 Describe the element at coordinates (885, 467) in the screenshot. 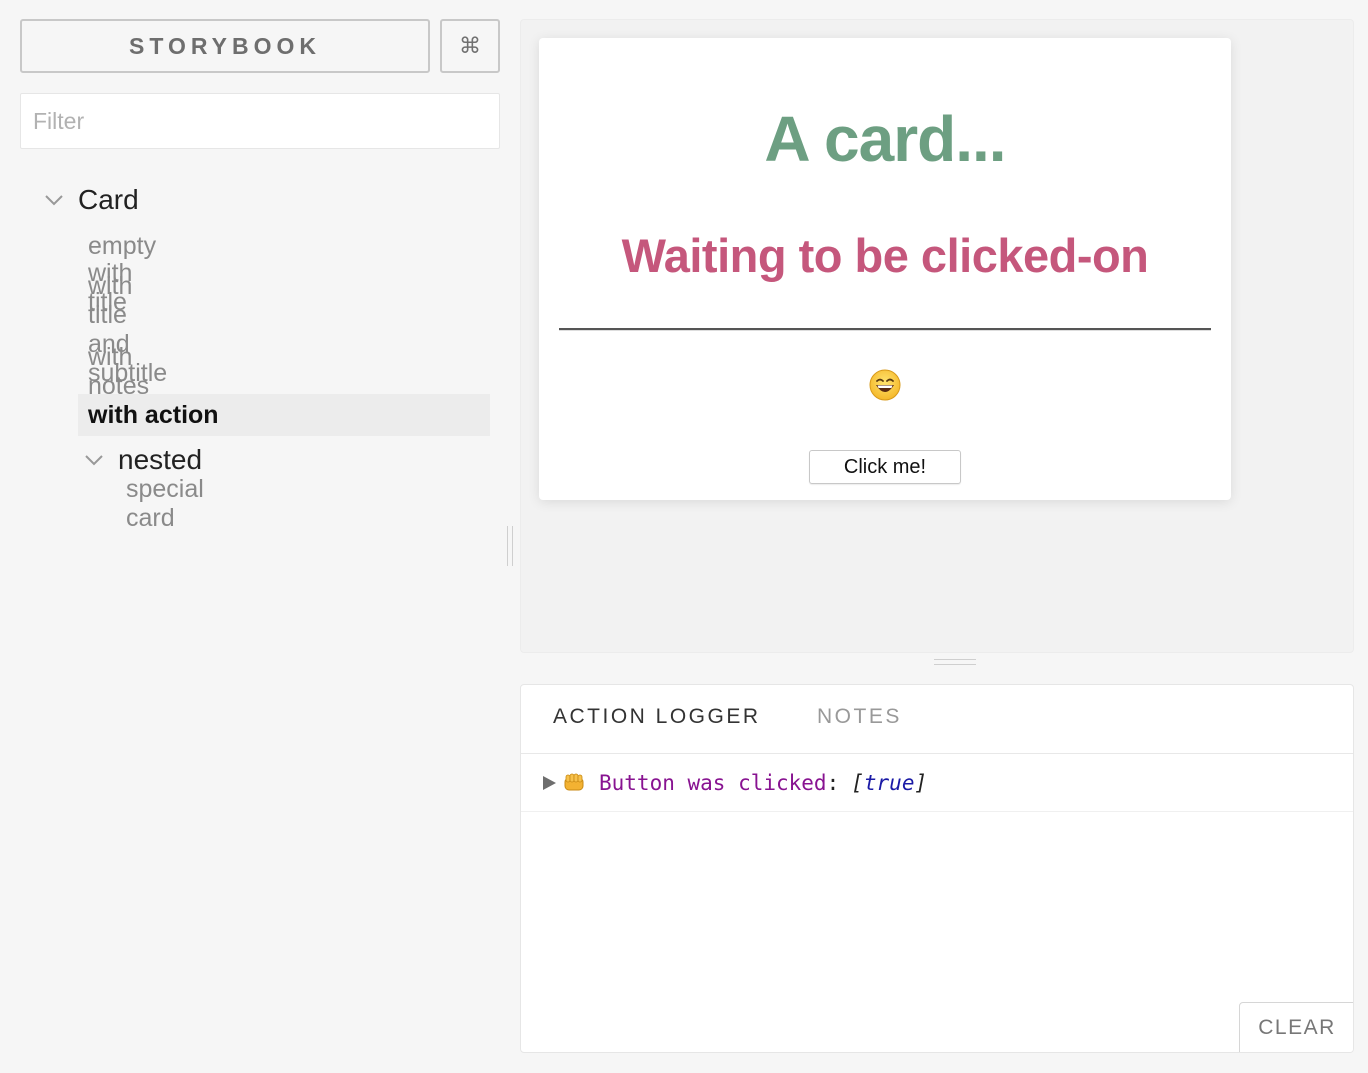

I see `click-me-button: Click me!` at that location.